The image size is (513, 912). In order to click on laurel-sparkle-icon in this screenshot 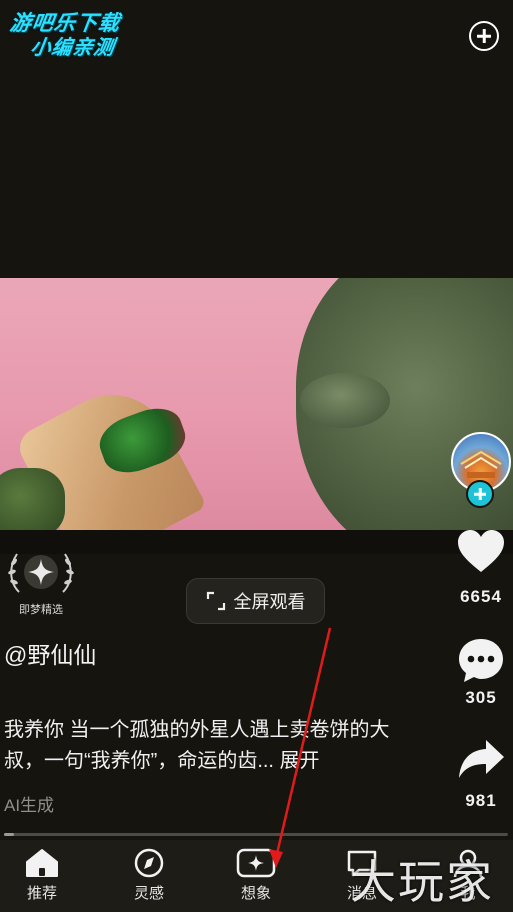, I will do `click(41, 573)`.